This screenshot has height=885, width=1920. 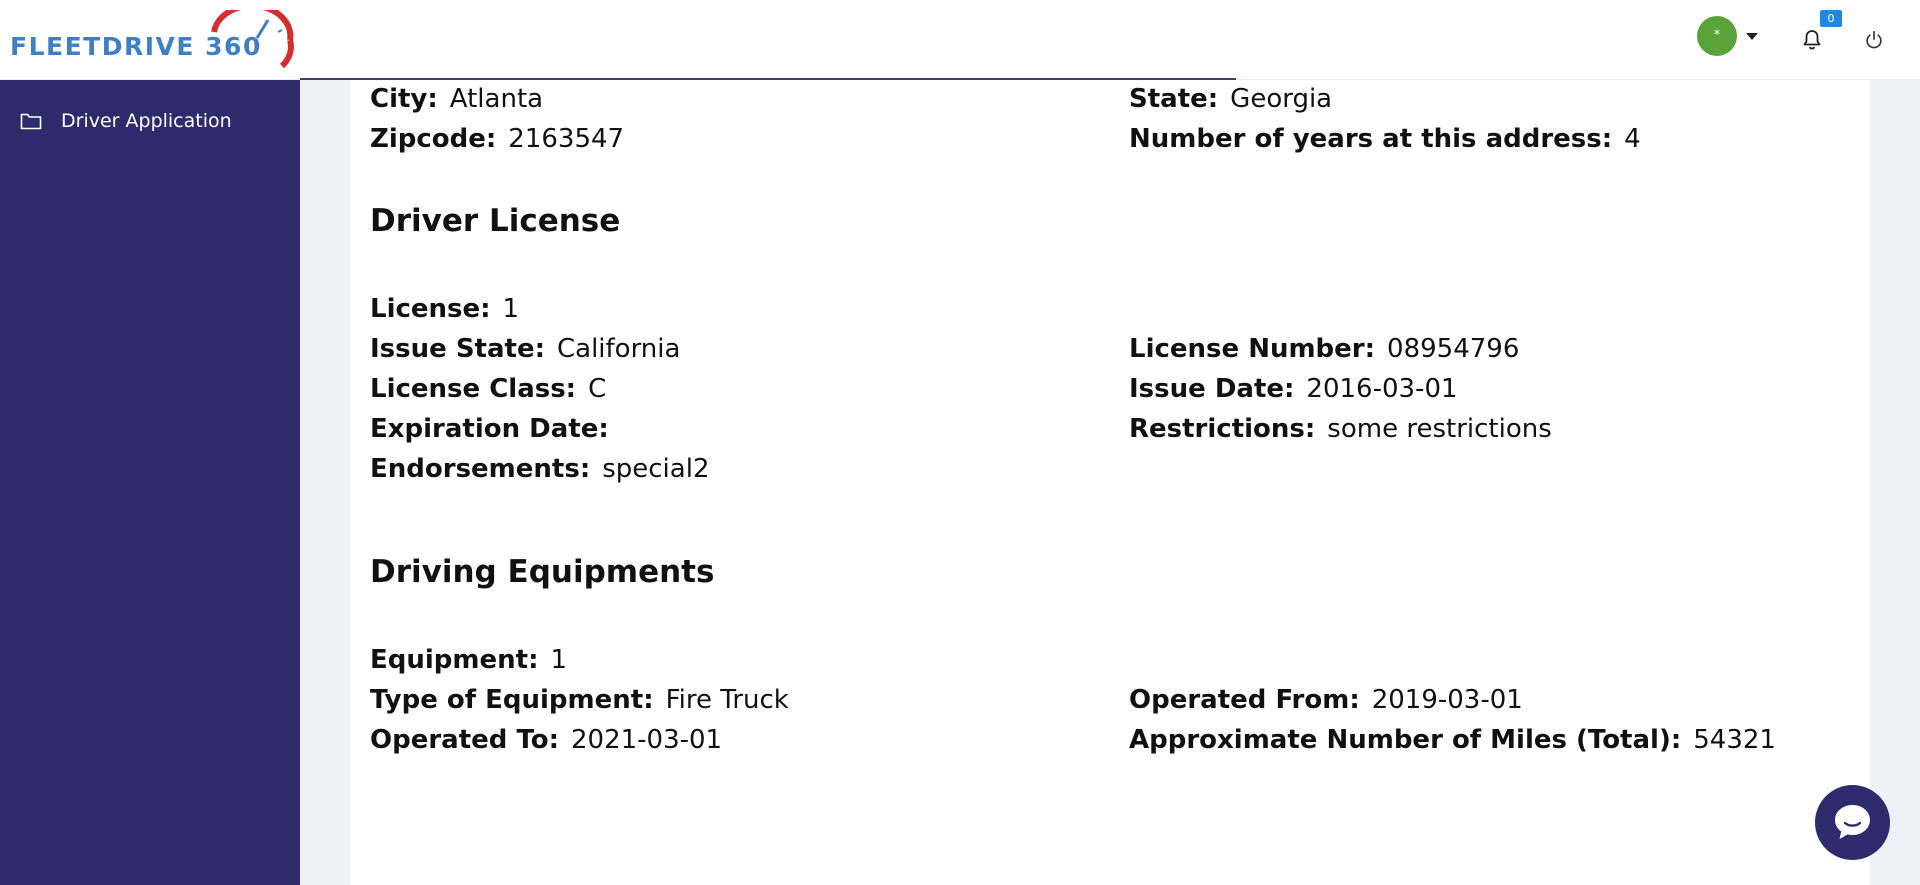 What do you see at coordinates (960, 40) in the screenshot?
I see `top-navbar: FLEETDRIVE 360 * 0` at bounding box center [960, 40].